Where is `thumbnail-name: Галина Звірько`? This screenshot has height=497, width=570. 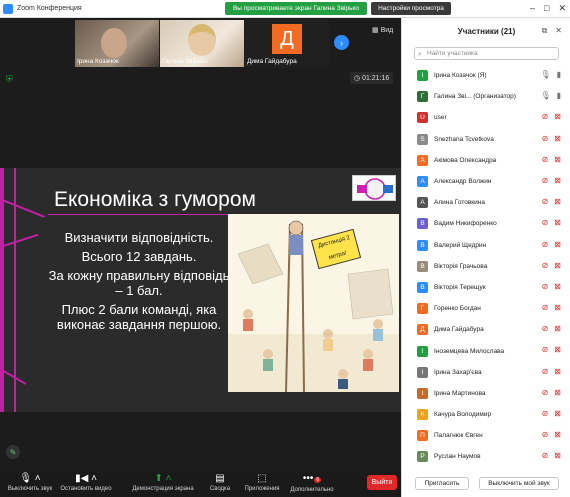
thumbnail-name: Галина Звірько is located at coordinates (185, 61).